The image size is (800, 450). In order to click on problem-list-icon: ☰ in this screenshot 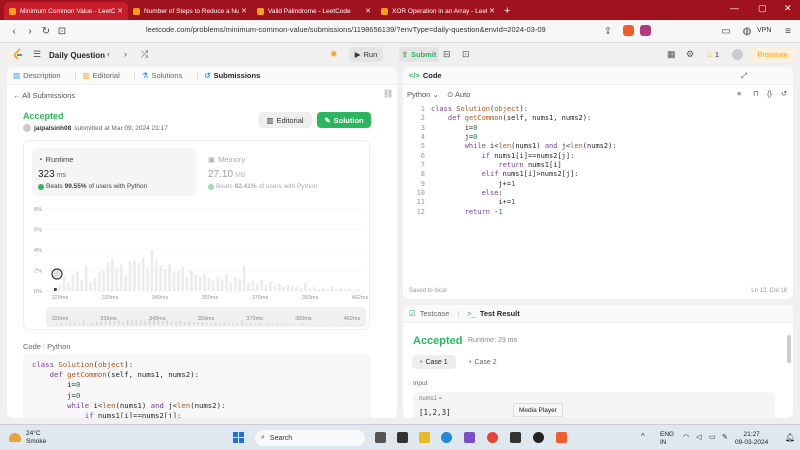, I will do `click(37, 54)`.